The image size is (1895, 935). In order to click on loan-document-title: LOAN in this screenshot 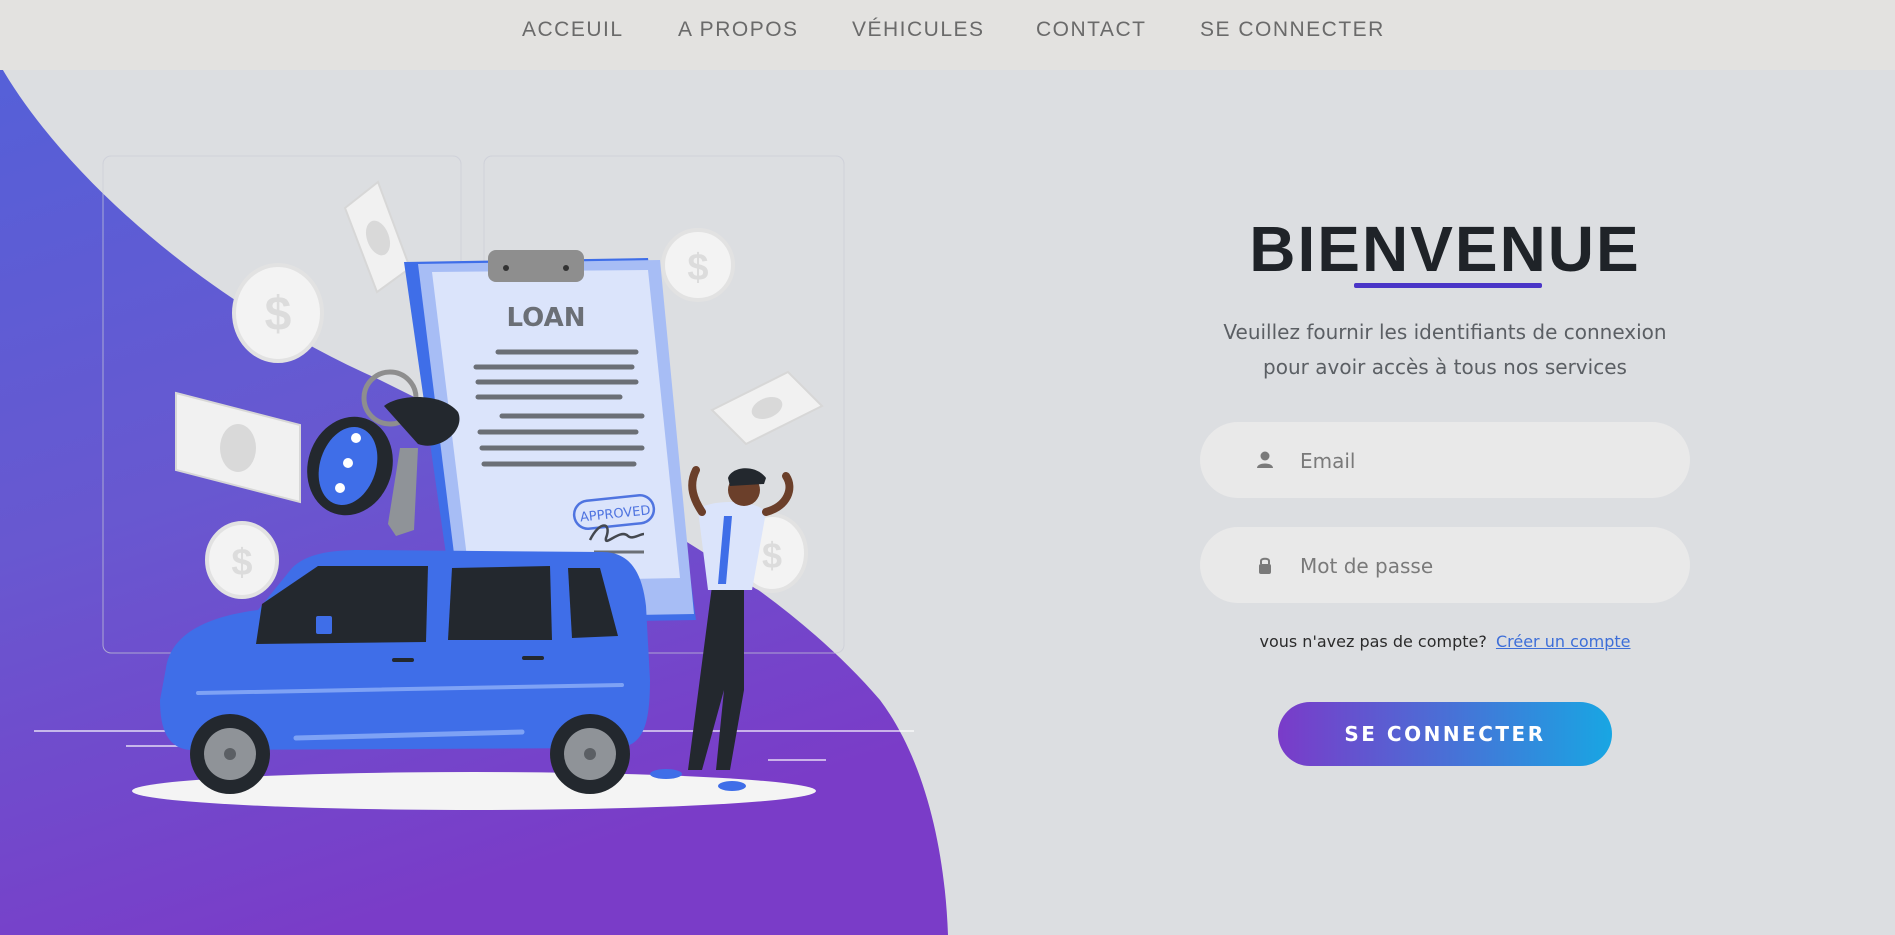, I will do `click(546, 318)`.